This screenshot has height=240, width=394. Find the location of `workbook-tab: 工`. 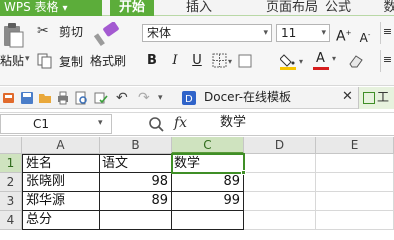

workbook-tab: 工 is located at coordinates (376, 98).